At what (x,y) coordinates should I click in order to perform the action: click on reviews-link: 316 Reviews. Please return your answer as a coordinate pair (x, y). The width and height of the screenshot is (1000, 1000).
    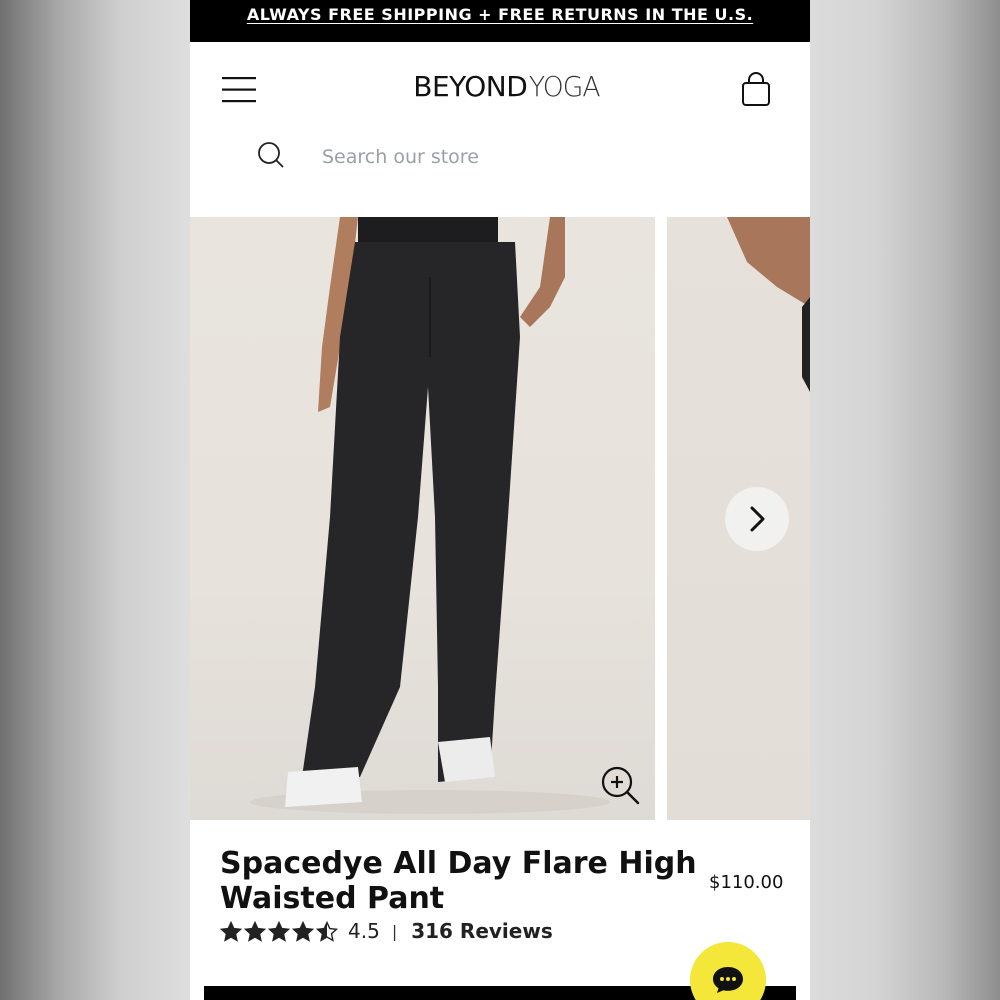
    Looking at the image, I should click on (482, 931).